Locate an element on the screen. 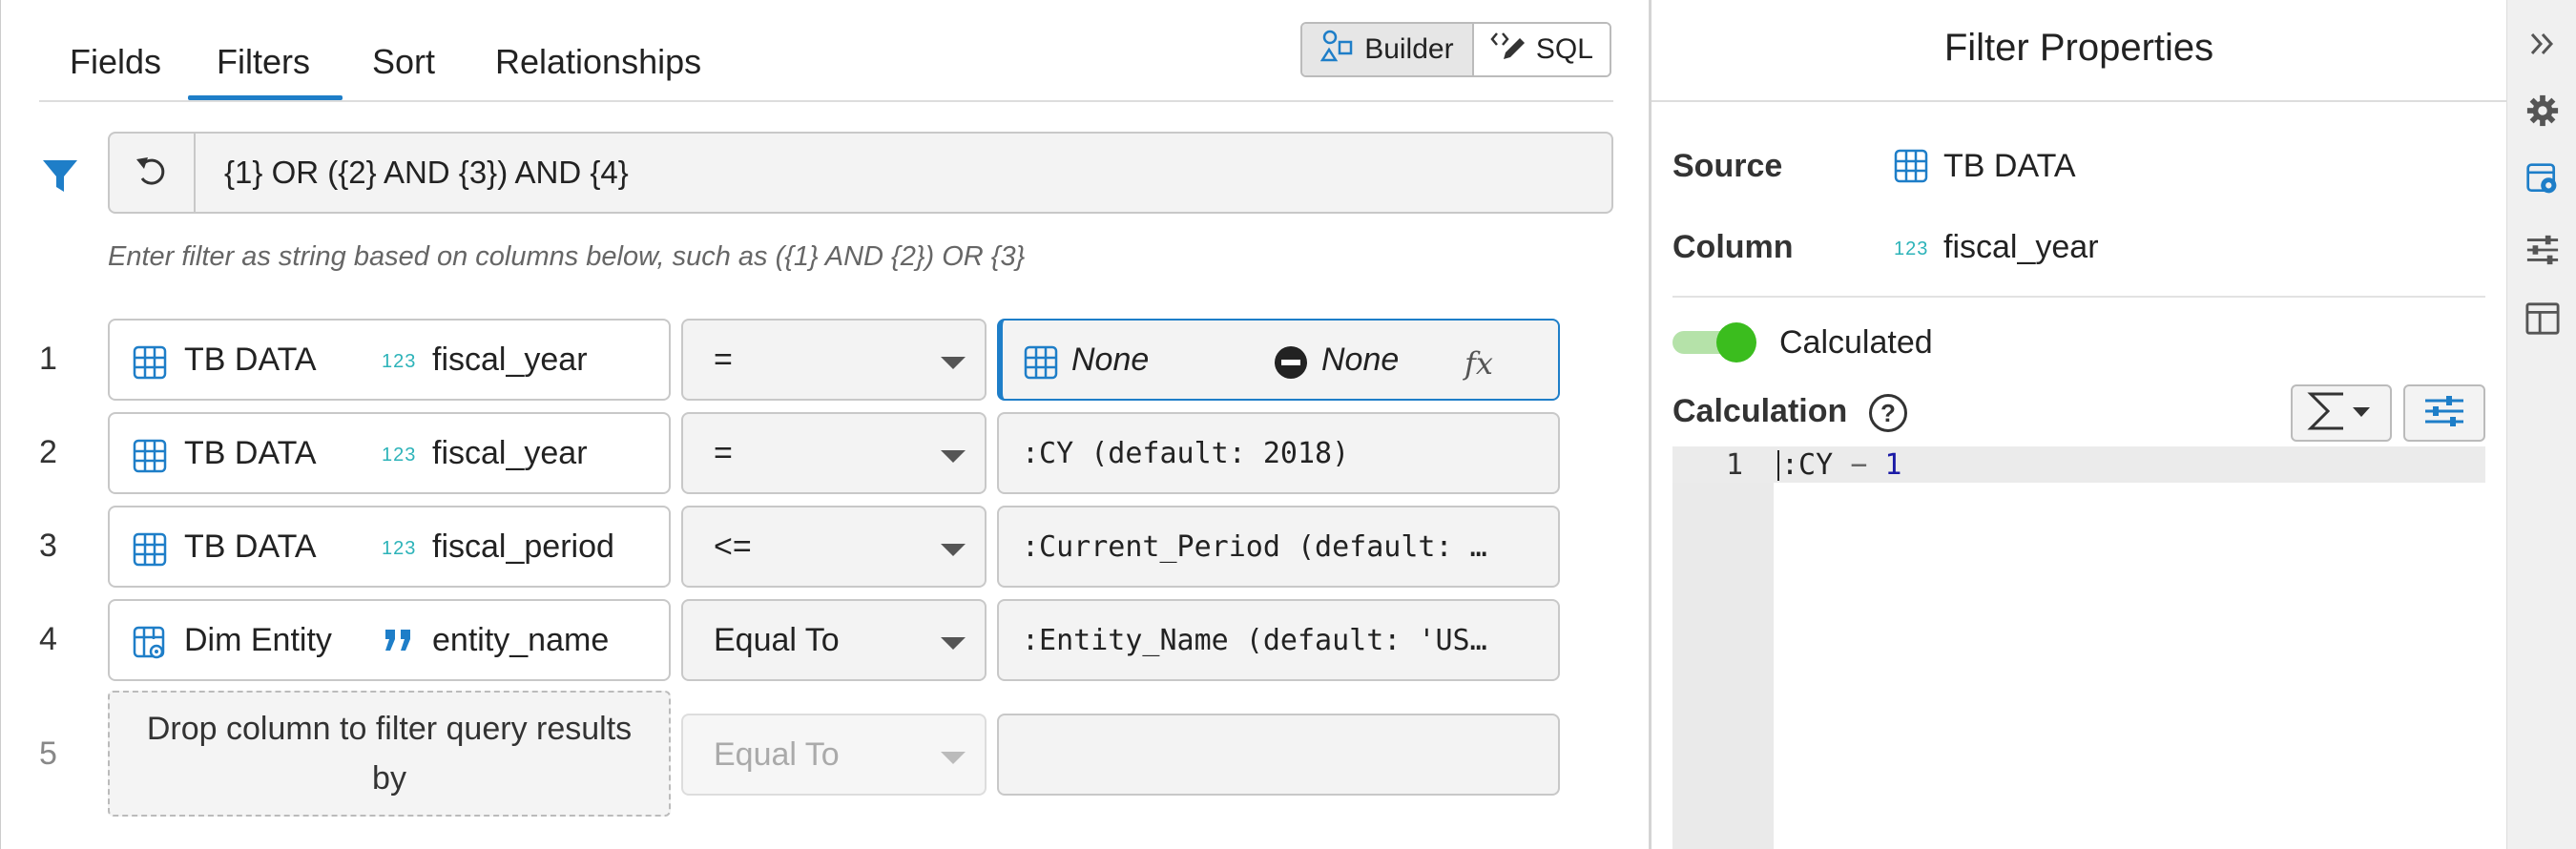  value-table-none: None is located at coordinates (1110, 360).